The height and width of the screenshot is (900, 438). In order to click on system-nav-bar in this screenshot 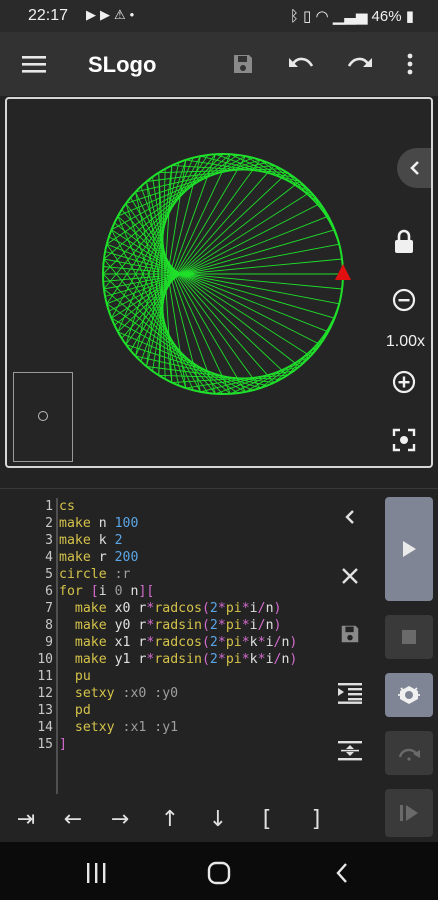, I will do `click(219, 871)`.